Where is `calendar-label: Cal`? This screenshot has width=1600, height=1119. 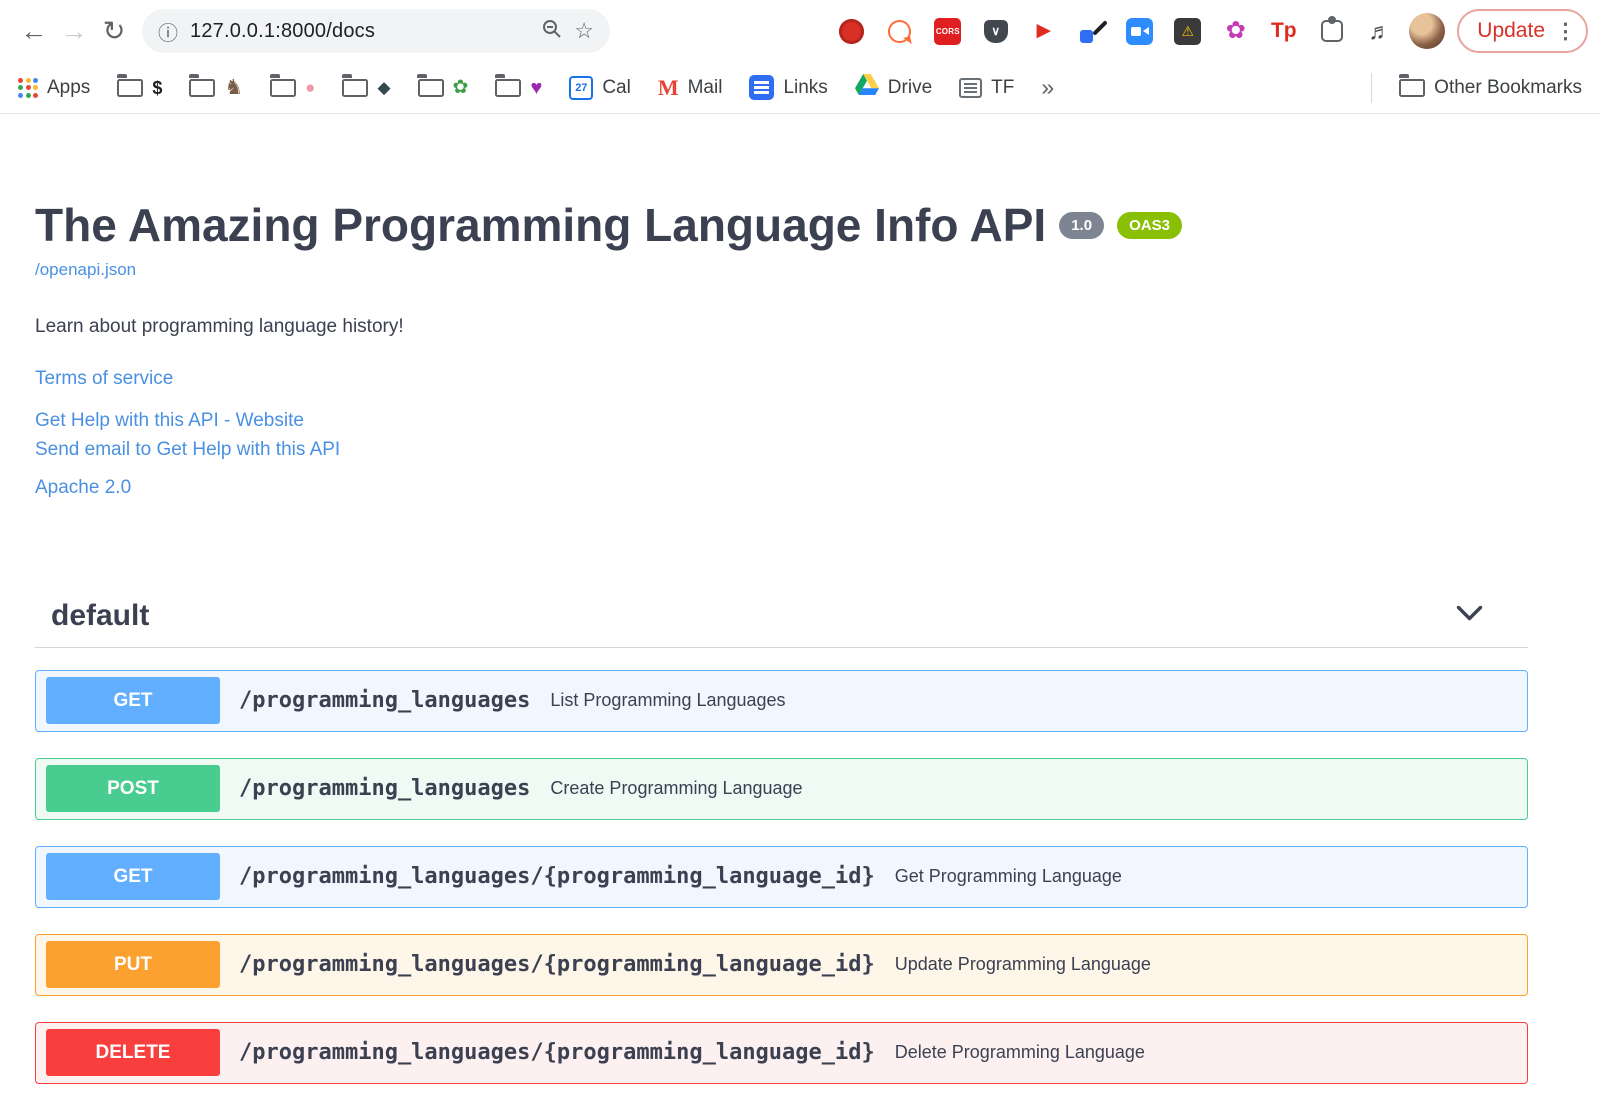
calendar-label: Cal is located at coordinates (616, 87).